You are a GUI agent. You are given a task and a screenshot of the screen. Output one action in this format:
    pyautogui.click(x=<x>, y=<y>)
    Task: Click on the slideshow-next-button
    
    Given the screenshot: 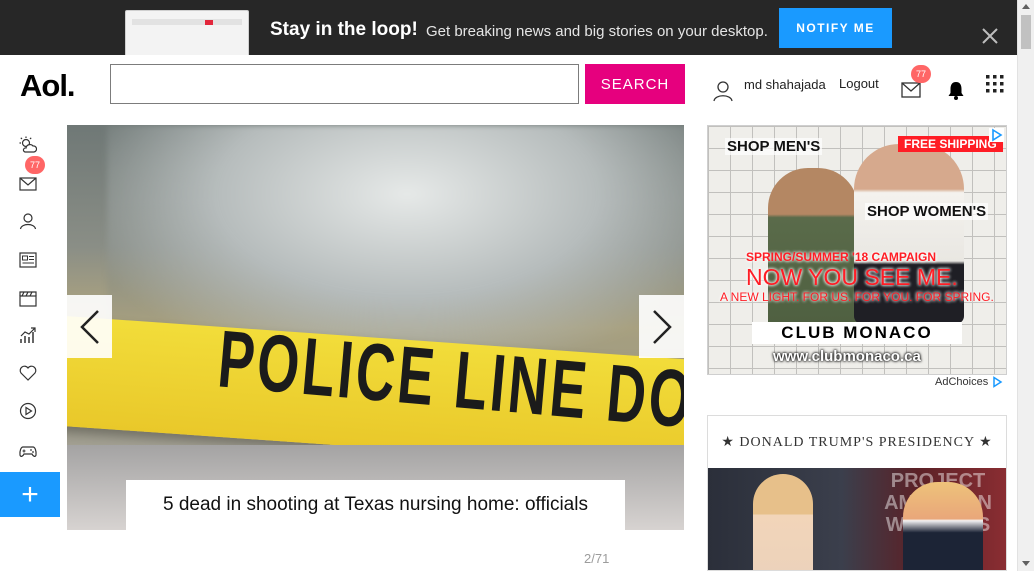 What is the action you would take?
    pyautogui.click(x=661, y=326)
    